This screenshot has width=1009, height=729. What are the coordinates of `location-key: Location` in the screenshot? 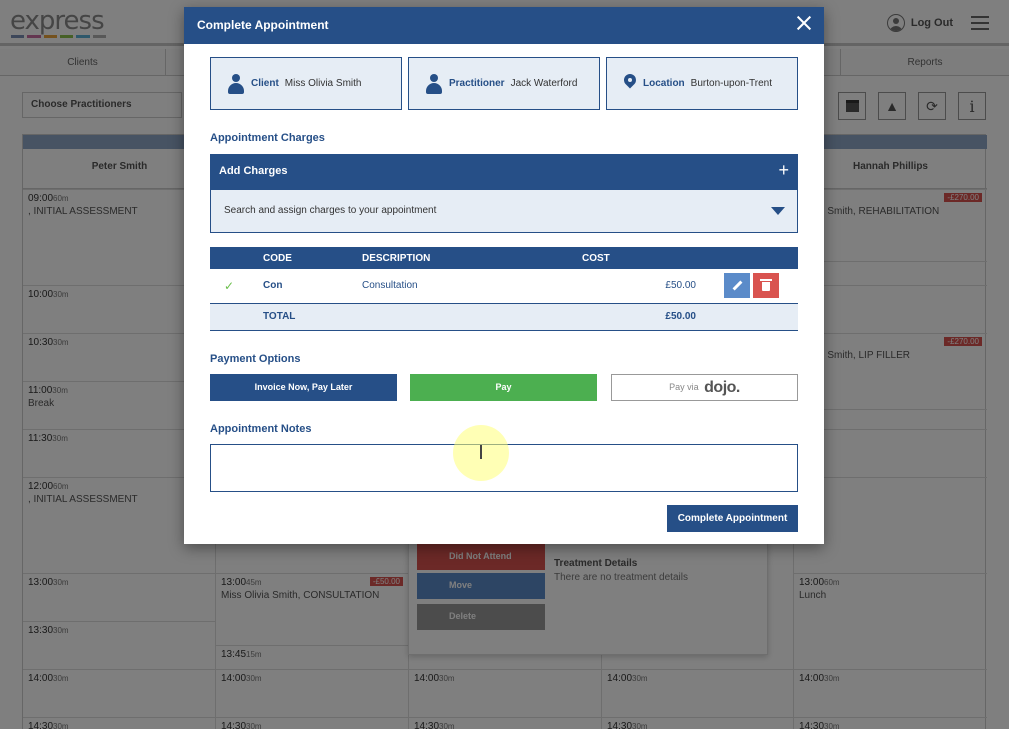 It's located at (664, 83).